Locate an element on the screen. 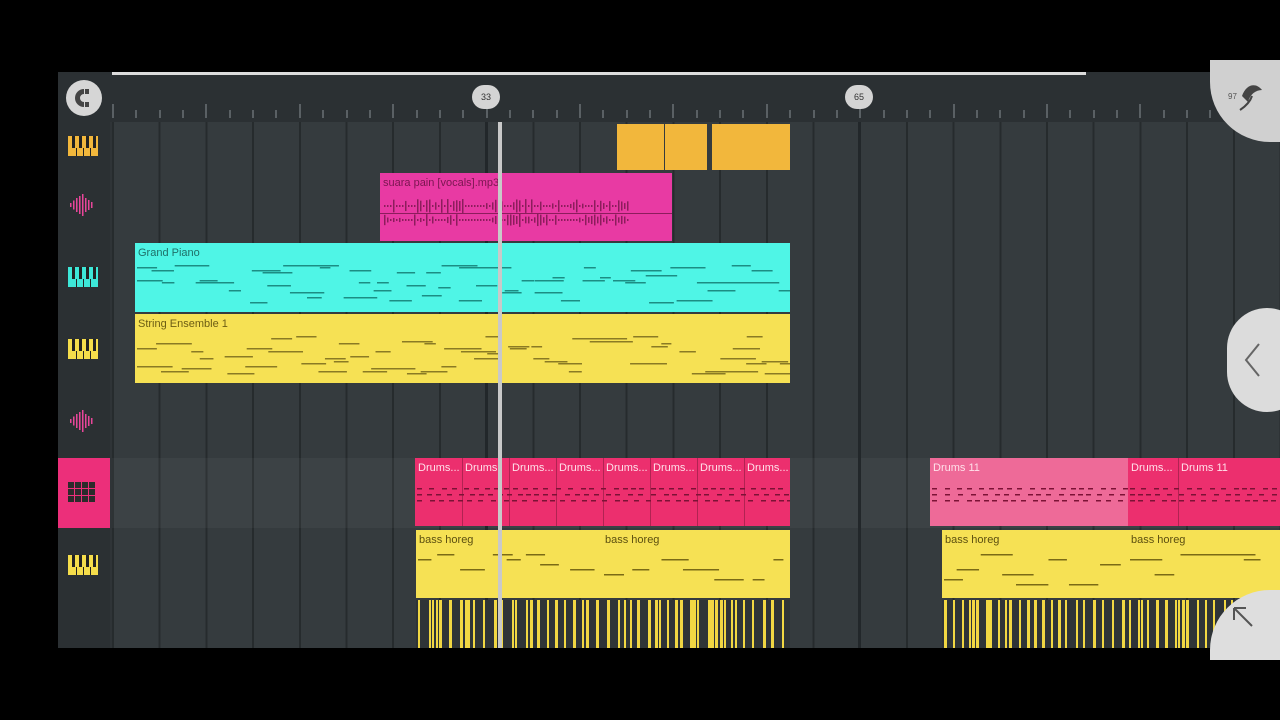 This screenshot has height=720, width=1280. pattern-clip-grand-piano: Grand Piano is located at coordinates (462, 277).